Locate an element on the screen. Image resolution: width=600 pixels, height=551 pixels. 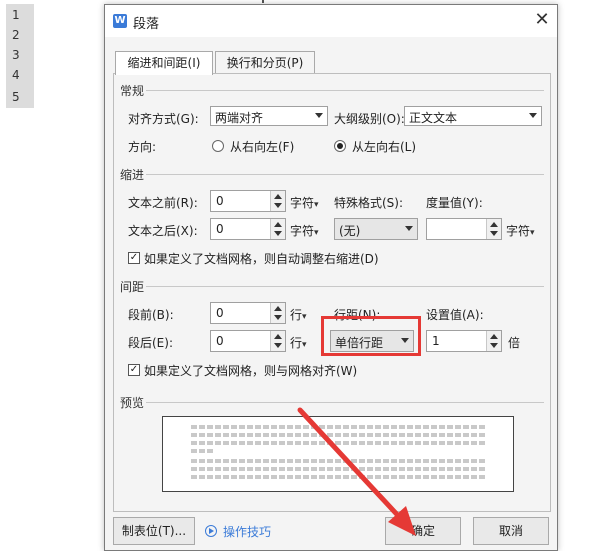
indent-after-label: 文本之后(X): is located at coordinates (163, 231).